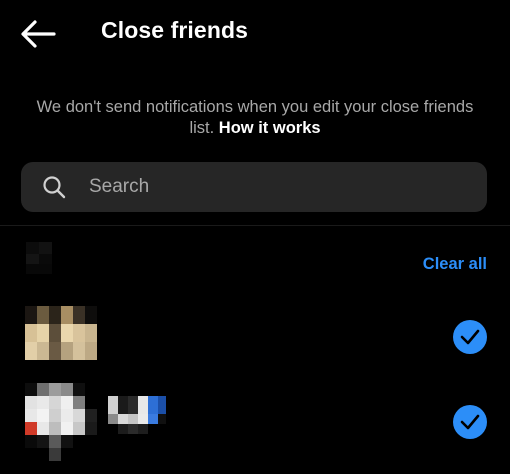 This screenshot has height=474, width=510. I want to click on arrow-left-icon, so click(38, 34).